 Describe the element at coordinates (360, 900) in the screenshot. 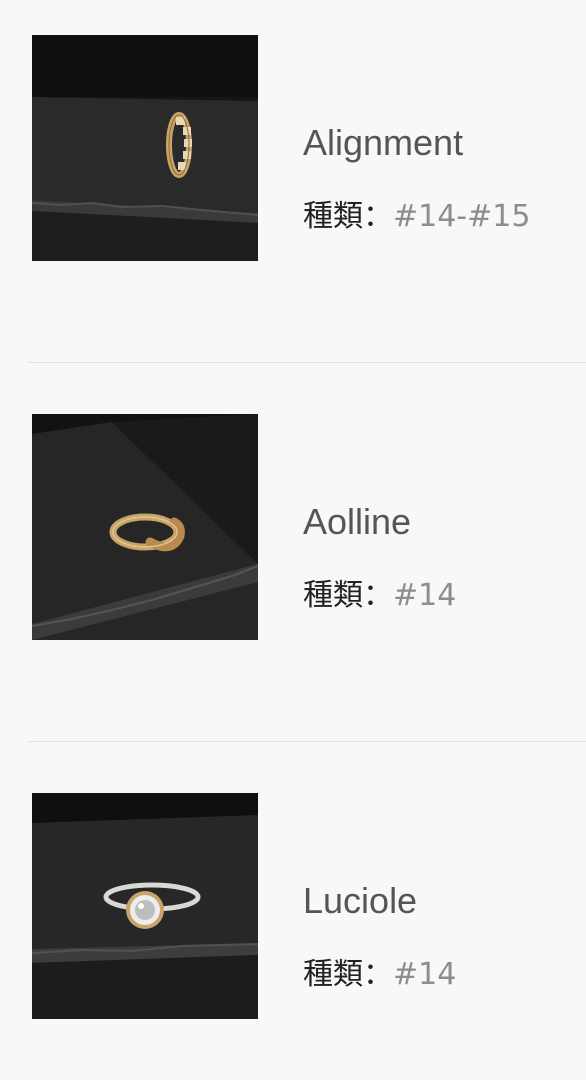

I see `product-name: Luciole` at that location.